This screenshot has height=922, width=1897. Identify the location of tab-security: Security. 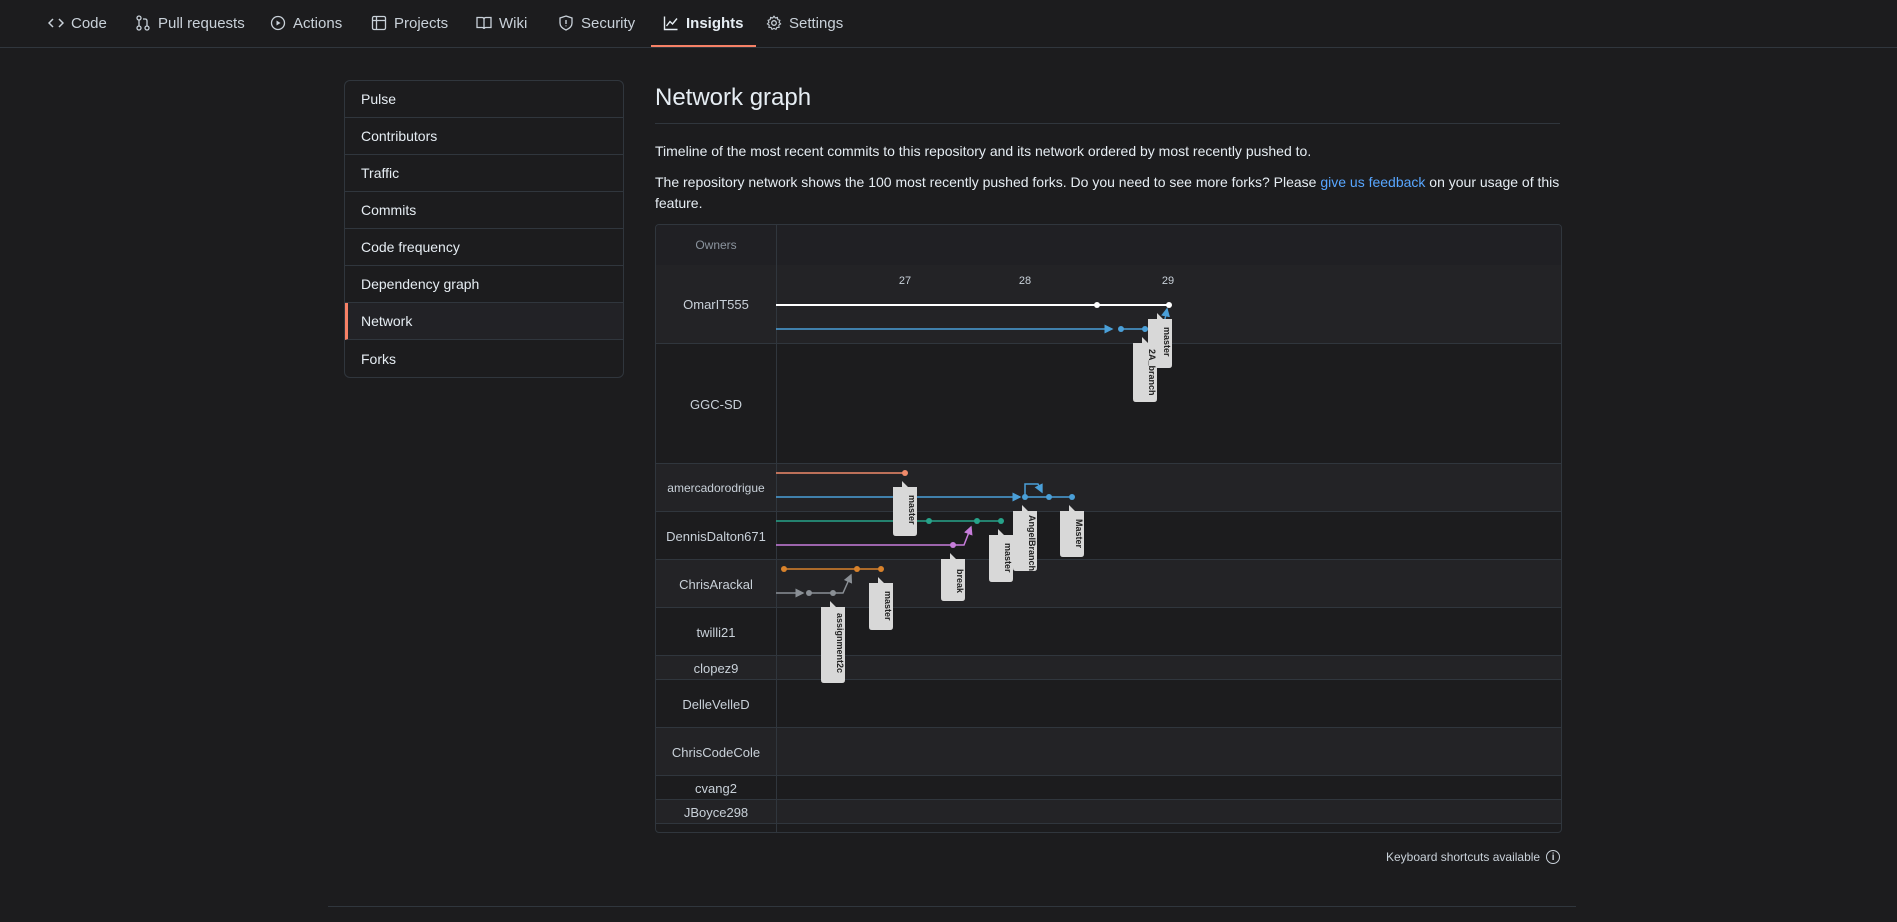
(596, 23).